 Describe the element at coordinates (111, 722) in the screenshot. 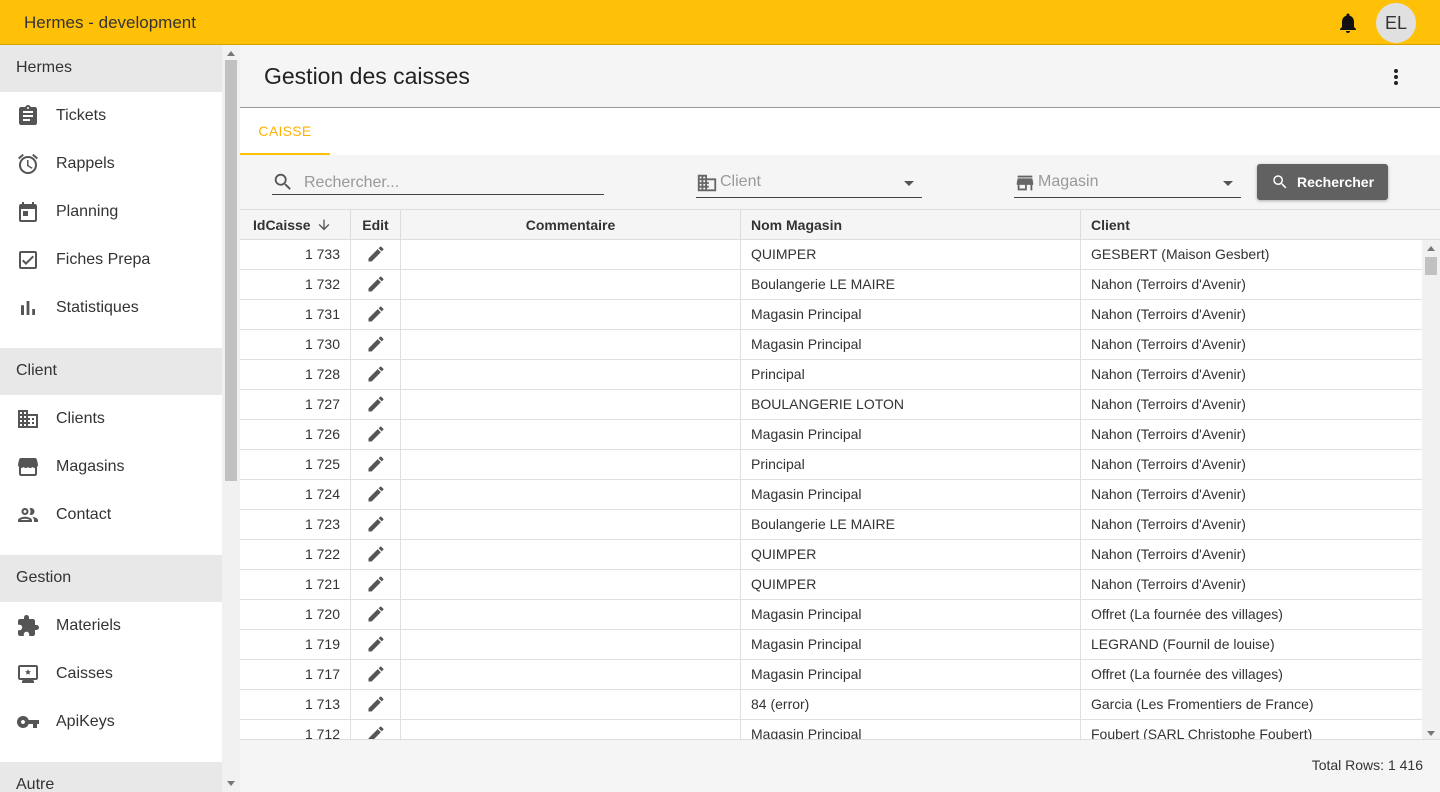

I see `sidebar-item-apikeys: ApiKeys` at that location.